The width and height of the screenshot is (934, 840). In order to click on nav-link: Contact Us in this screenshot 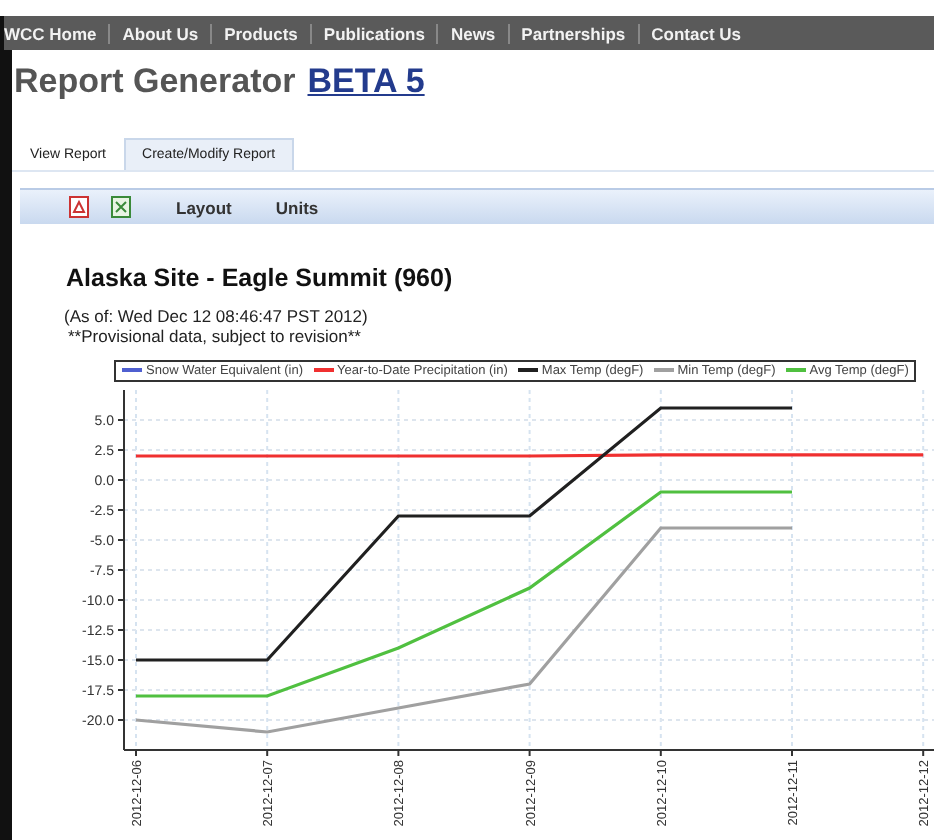, I will do `click(695, 33)`.